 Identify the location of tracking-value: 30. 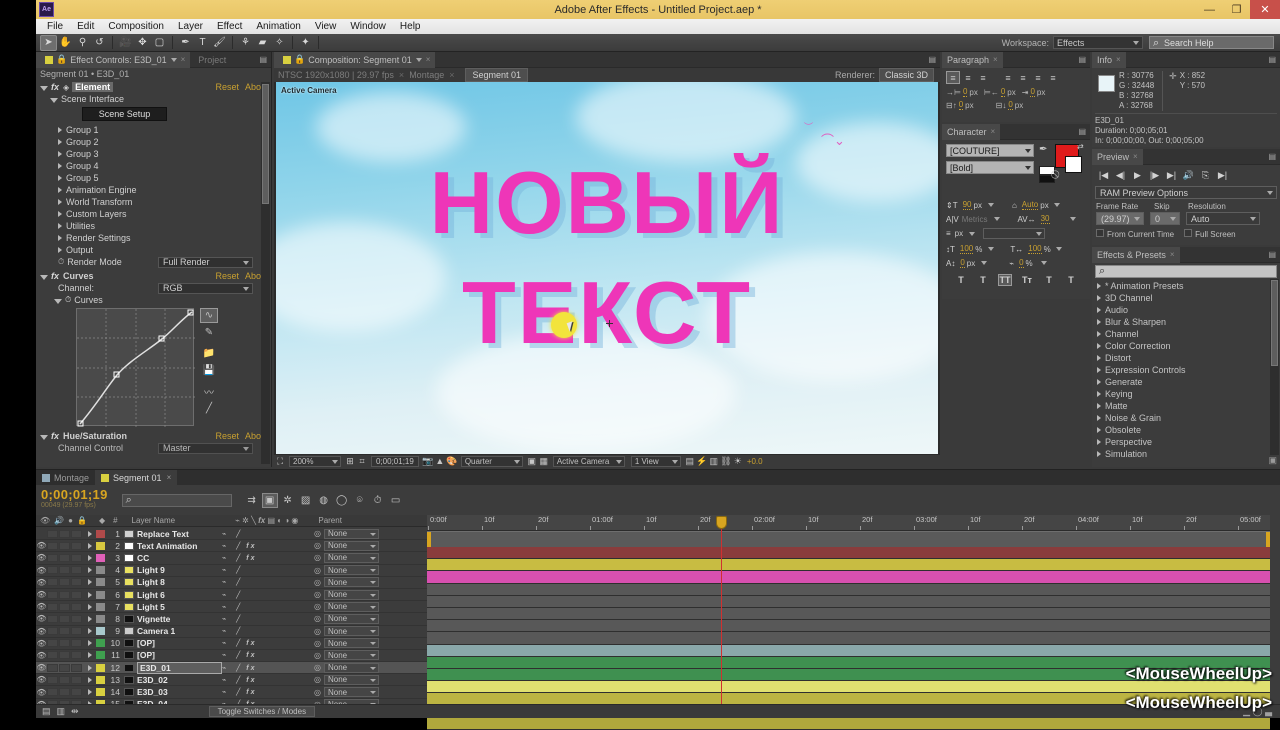
(1045, 219).